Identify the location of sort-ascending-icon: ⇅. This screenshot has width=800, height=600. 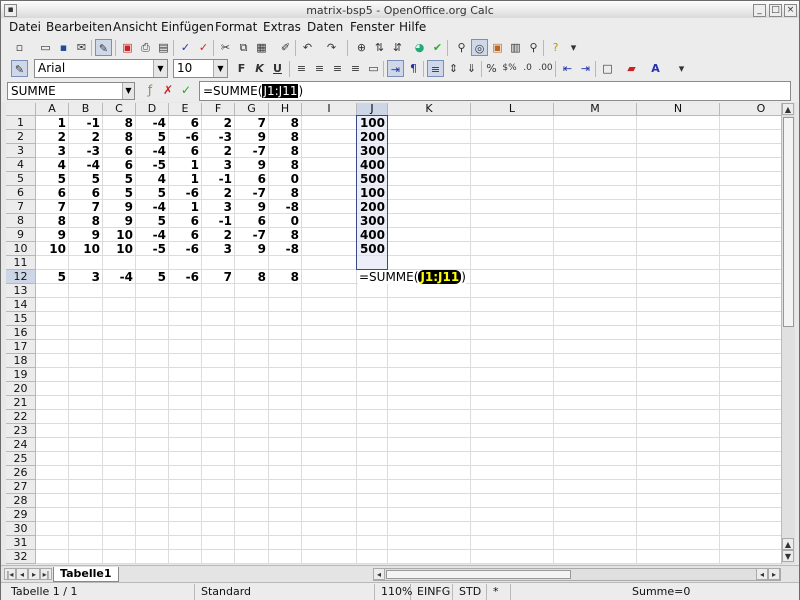
(379, 47).